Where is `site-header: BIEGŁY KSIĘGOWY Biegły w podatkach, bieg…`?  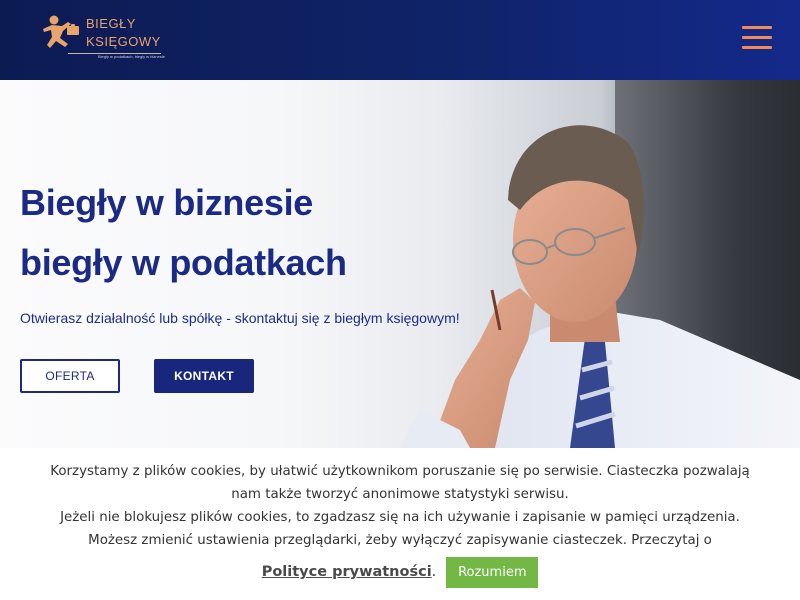
site-header: BIEGŁY KSIĘGOWY Biegły w podatkach, bieg… is located at coordinates (400, 40).